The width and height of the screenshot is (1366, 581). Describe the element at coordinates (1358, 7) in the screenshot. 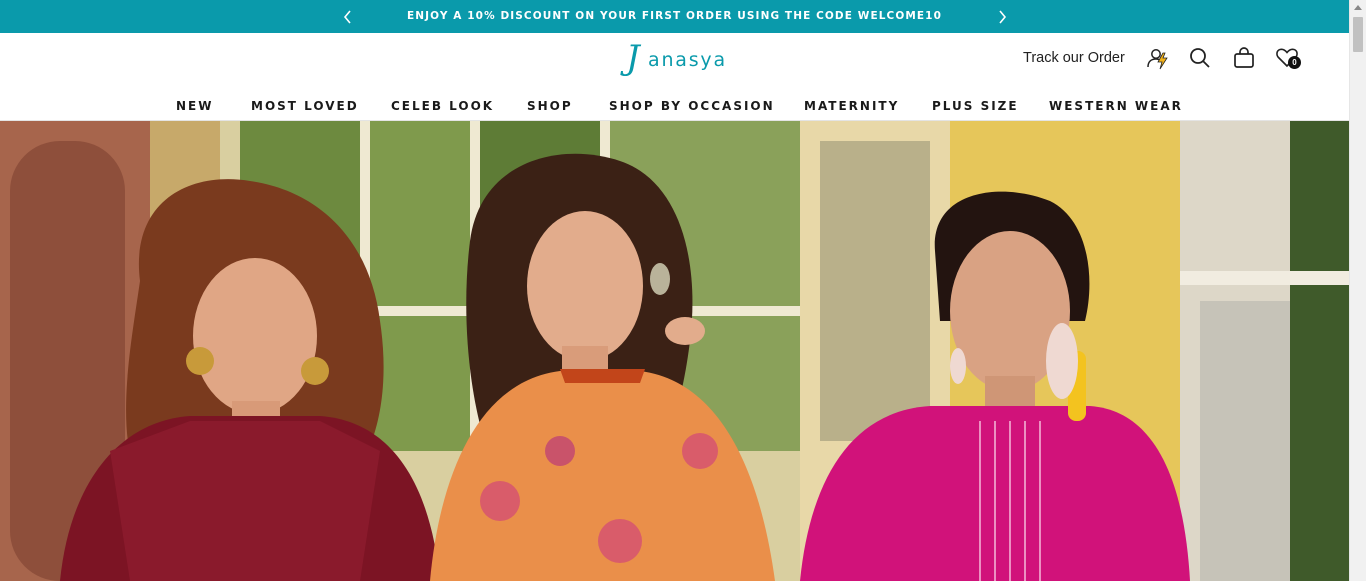

I see `scroll-up-arrow-icon` at that location.